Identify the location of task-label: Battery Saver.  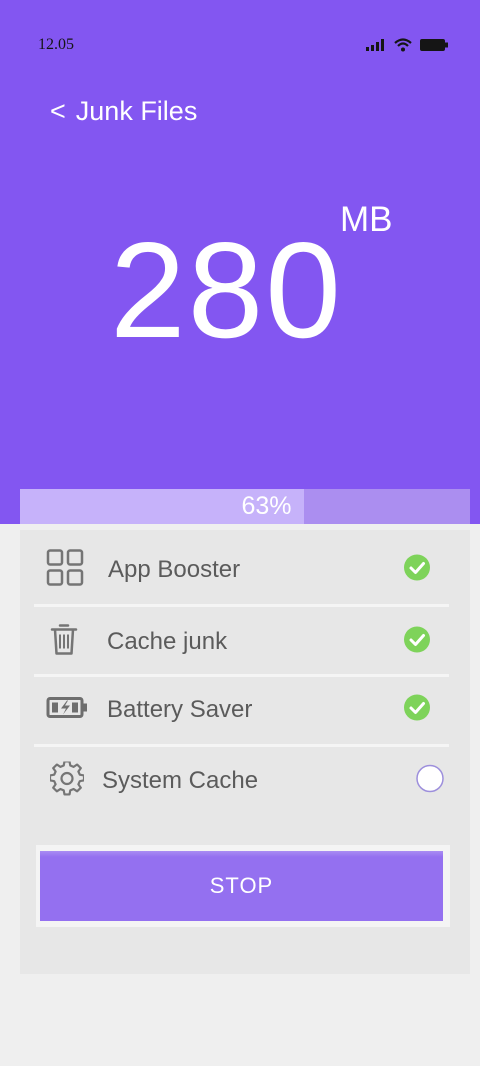
(180, 709).